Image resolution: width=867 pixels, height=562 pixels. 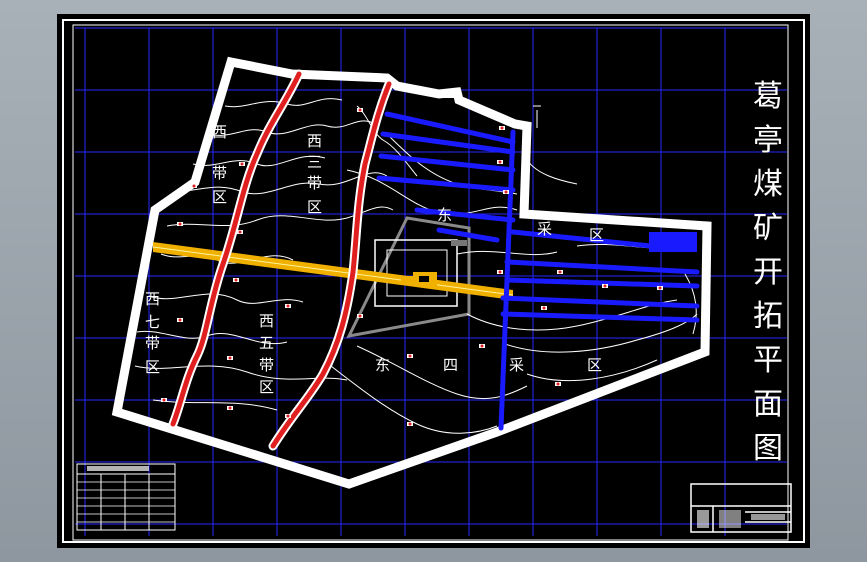 I want to click on legend-rows, so click(x=126, y=502).